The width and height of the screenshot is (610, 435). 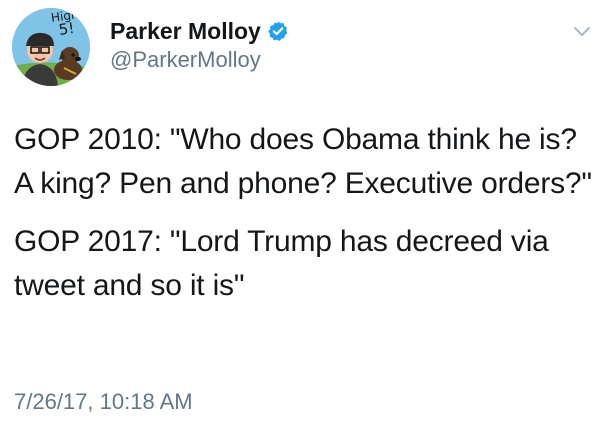 What do you see at coordinates (278, 31) in the screenshot?
I see `verified-badge-icon` at bounding box center [278, 31].